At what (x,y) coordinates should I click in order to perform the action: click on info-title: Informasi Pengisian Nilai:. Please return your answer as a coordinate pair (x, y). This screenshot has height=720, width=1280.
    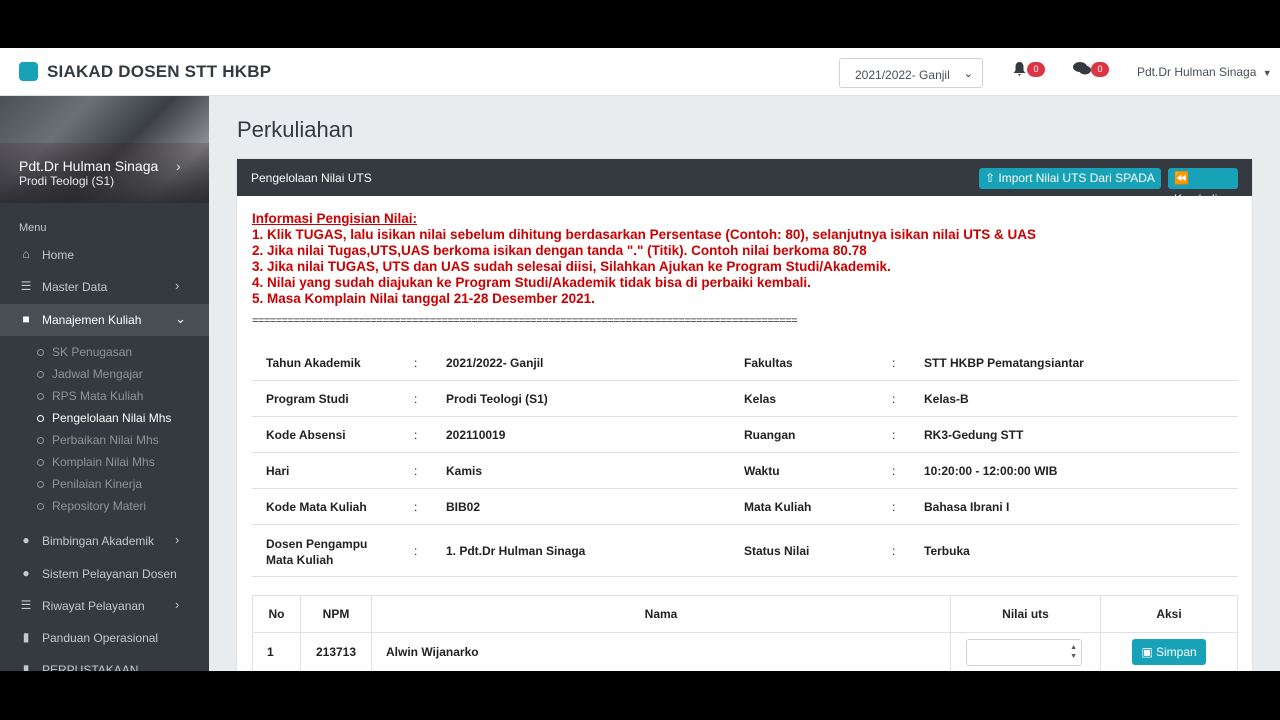
    Looking at the image, I should click on (335, 218).